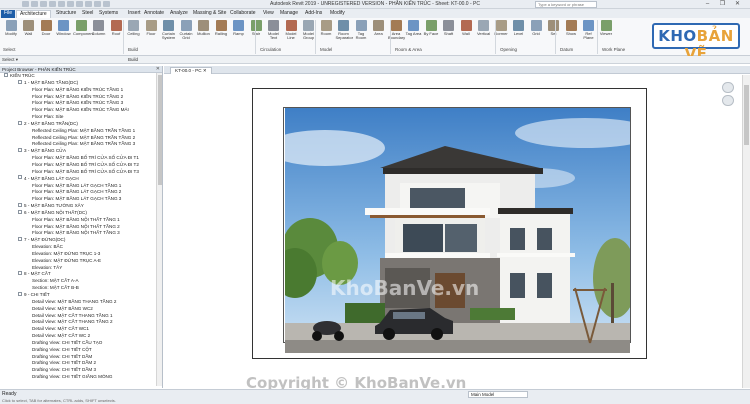 This screenshot has width=750, height=404. Describe the element at coordinates (239, 31) in the screenshot. I see `ramp-button: Ramp` at that location.